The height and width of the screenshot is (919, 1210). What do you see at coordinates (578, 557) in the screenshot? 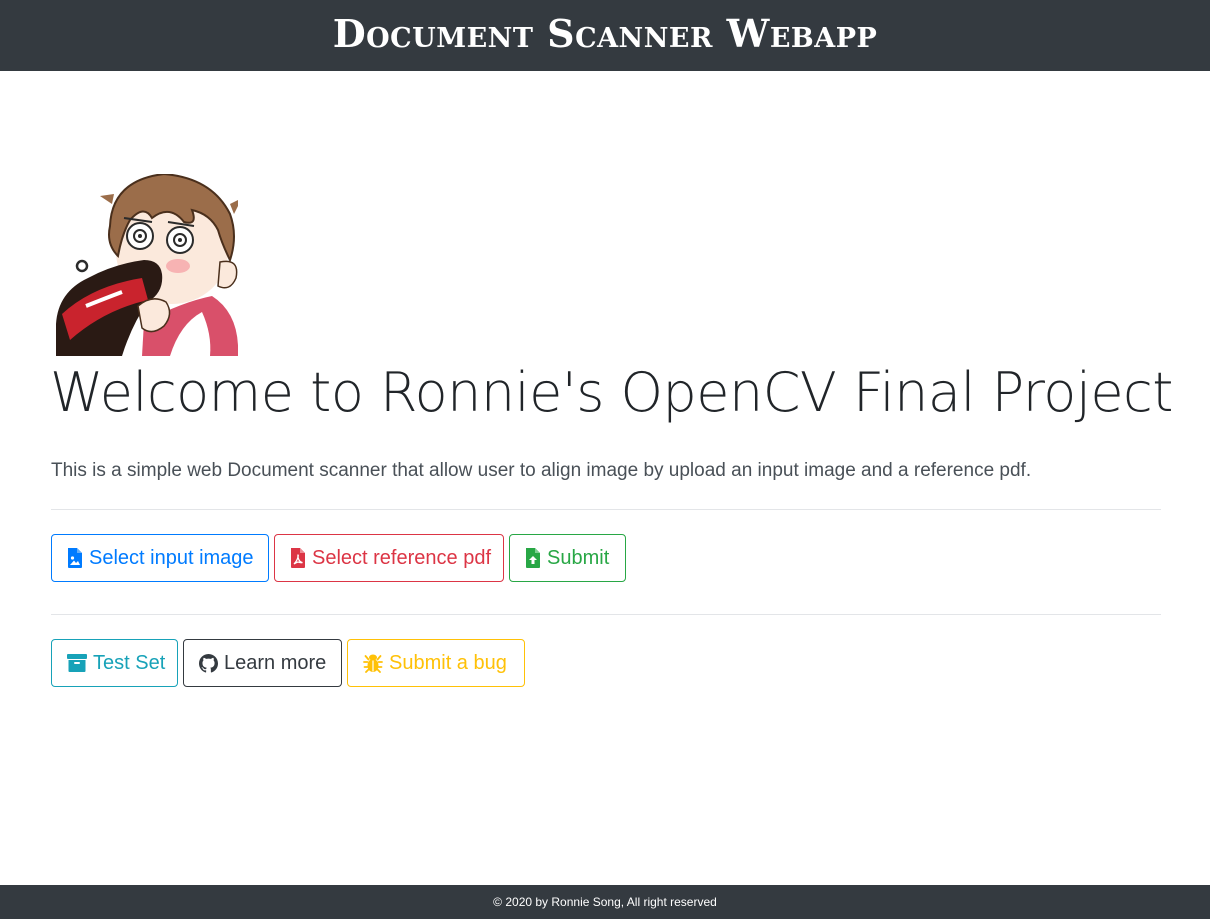
I see `submit-label: Submit` at bounding box center [578, 557].